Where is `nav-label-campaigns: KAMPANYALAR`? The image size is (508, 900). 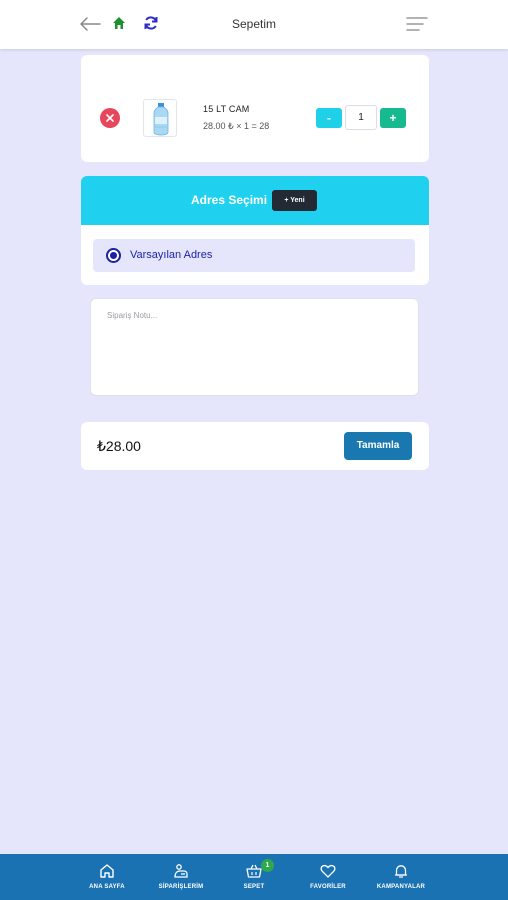
nav-label-campaigns: KAMPANYALAR is located at coordinates (401, 887).